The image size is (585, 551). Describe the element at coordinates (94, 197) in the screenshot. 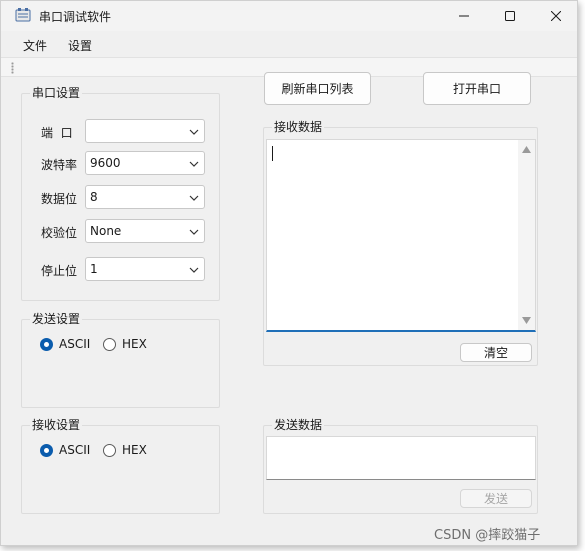

I see `databits-value: 8` at that location.